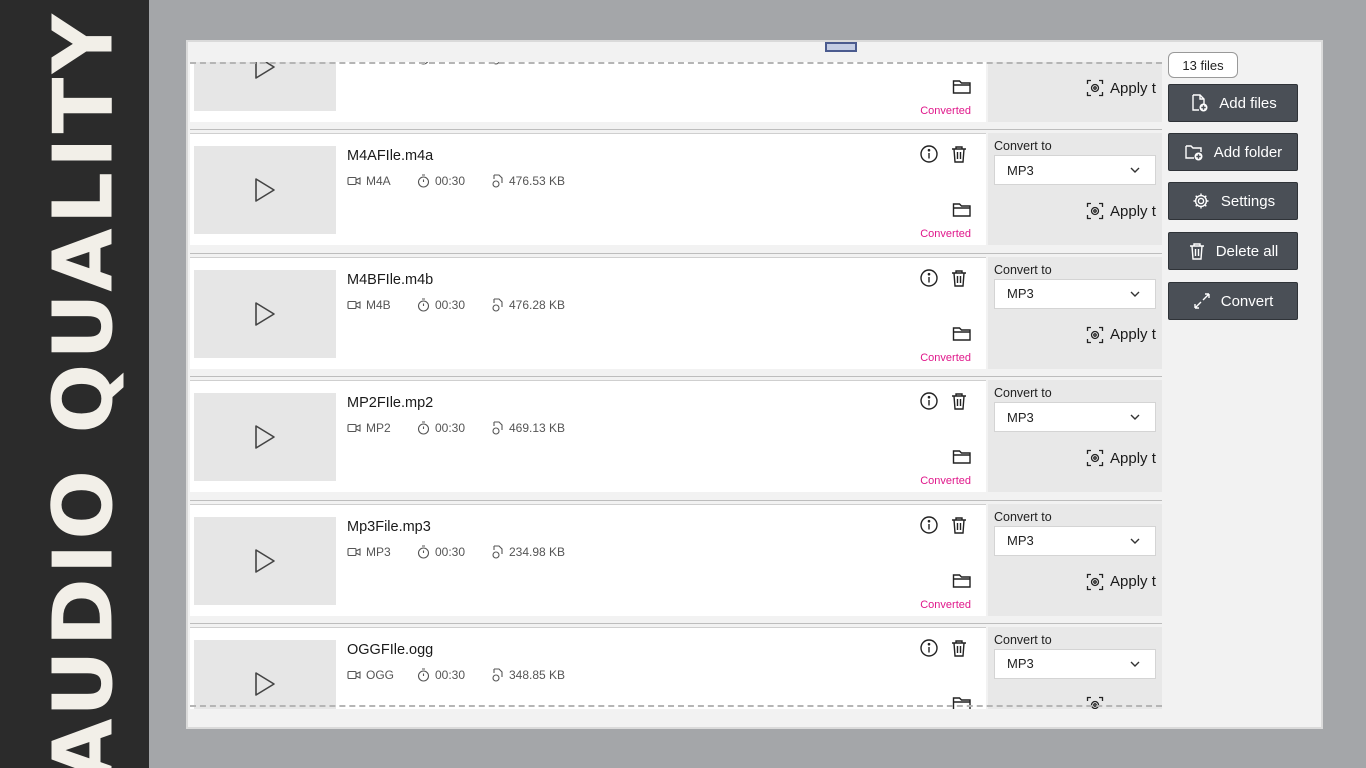 This screenshot has height=768, width=1366. I want to click on file-count-badge: 13 files, so click(1203, 65).